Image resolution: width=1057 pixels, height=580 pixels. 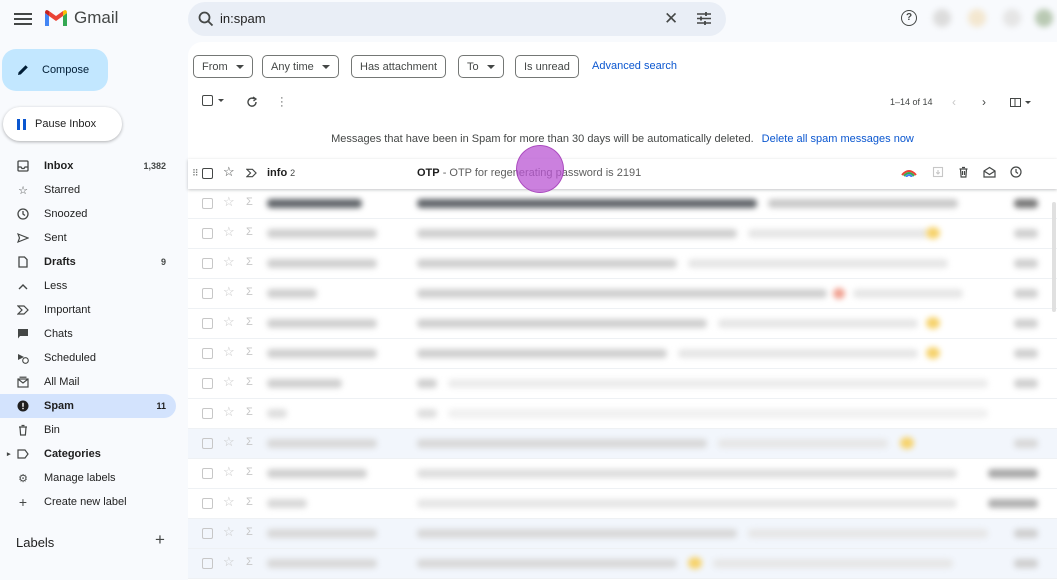 What do you see at coordinates (457, 19) in the screenshot?
I see `search-bar: in:spam ✕` at bounding box center [457, 19].